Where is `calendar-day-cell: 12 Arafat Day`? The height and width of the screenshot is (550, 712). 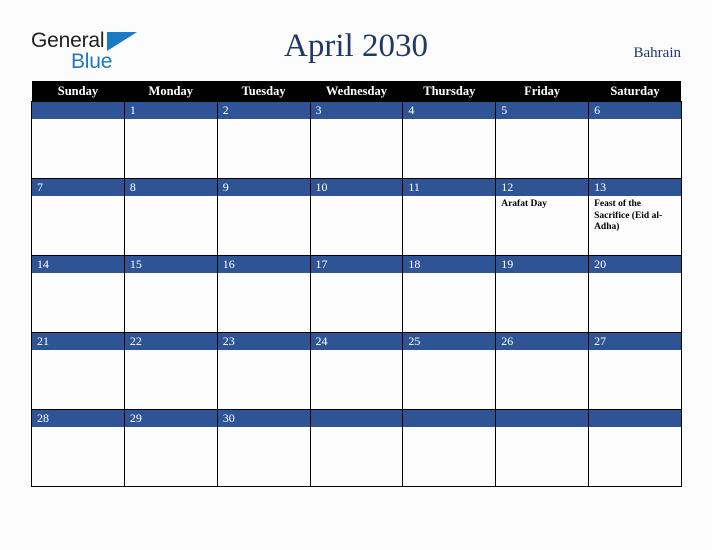
calendar-day-cell: 12 Arafat Day is located at coordinates (542, 217).